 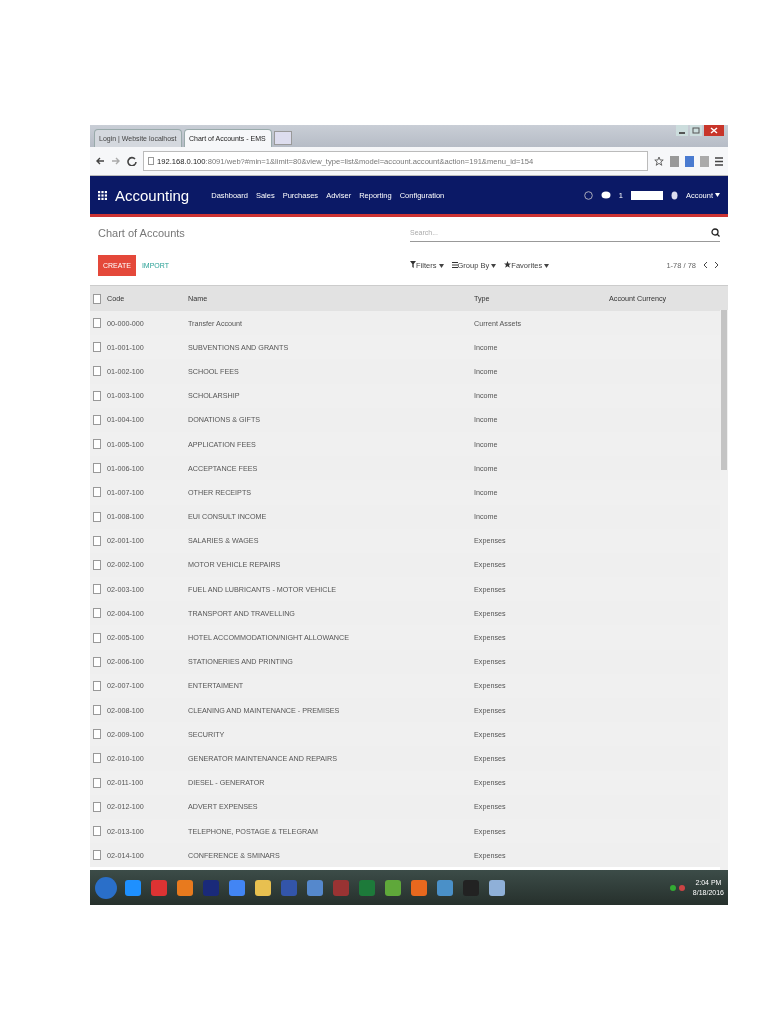 What do you see at coordinates (605, 195) in the screenshot?
I see `chat-icon` at bounding box center [605, 195].